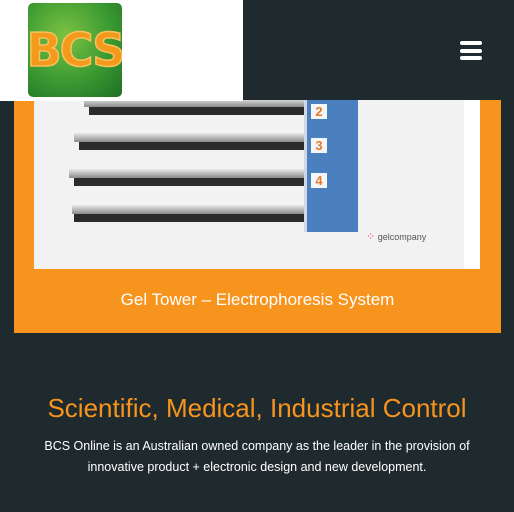 The height and width of the screenshot is (512, 514). Describe the element at coordinates (319, 111) in the screenshot. I see `drawer-number: 2` at that location.